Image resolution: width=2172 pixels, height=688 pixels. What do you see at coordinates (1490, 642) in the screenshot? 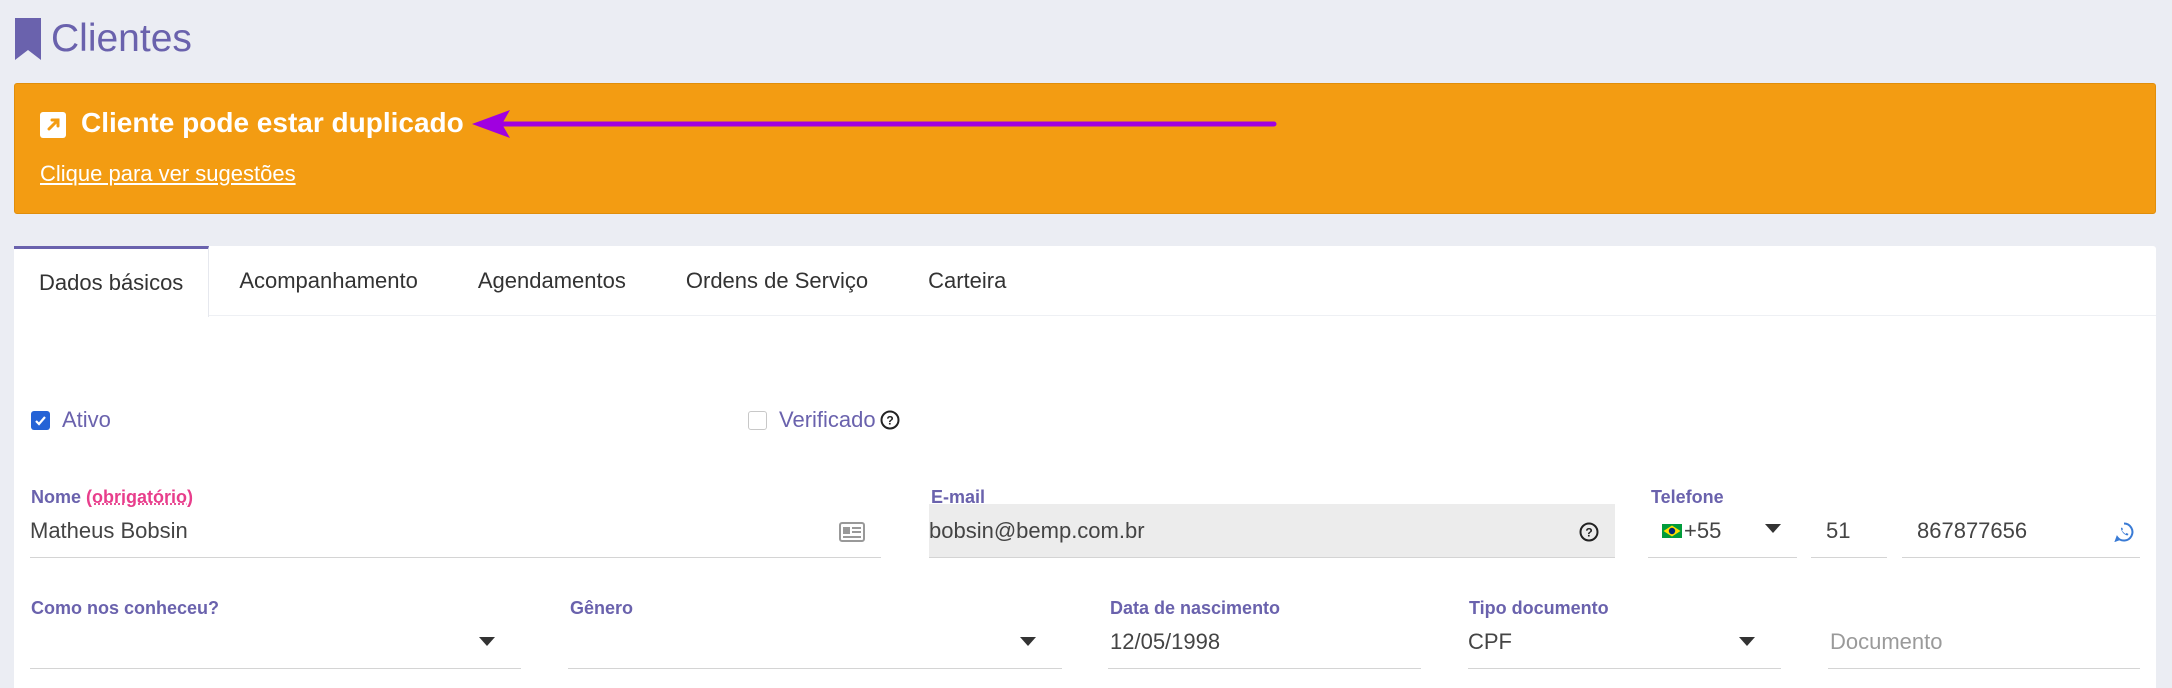
I see `tipo-documento-value: CPF` at bounding box center [1490, 642].